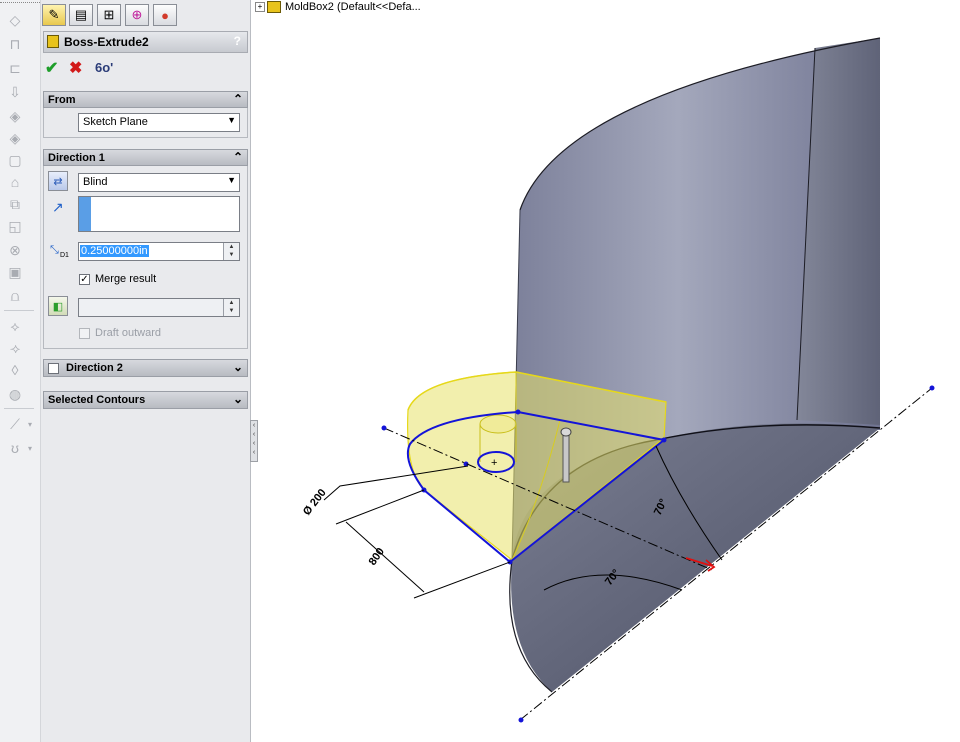  Describe the element at coordinates (15, 160) in the screenshot. I see `hole-wizard-icon: ▢` at that location.